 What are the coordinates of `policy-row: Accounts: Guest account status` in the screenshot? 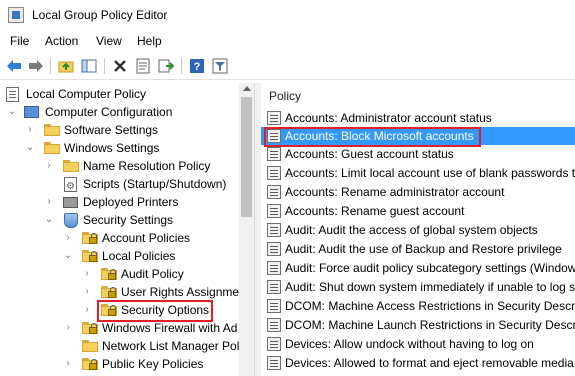 It's located at (418, 154).